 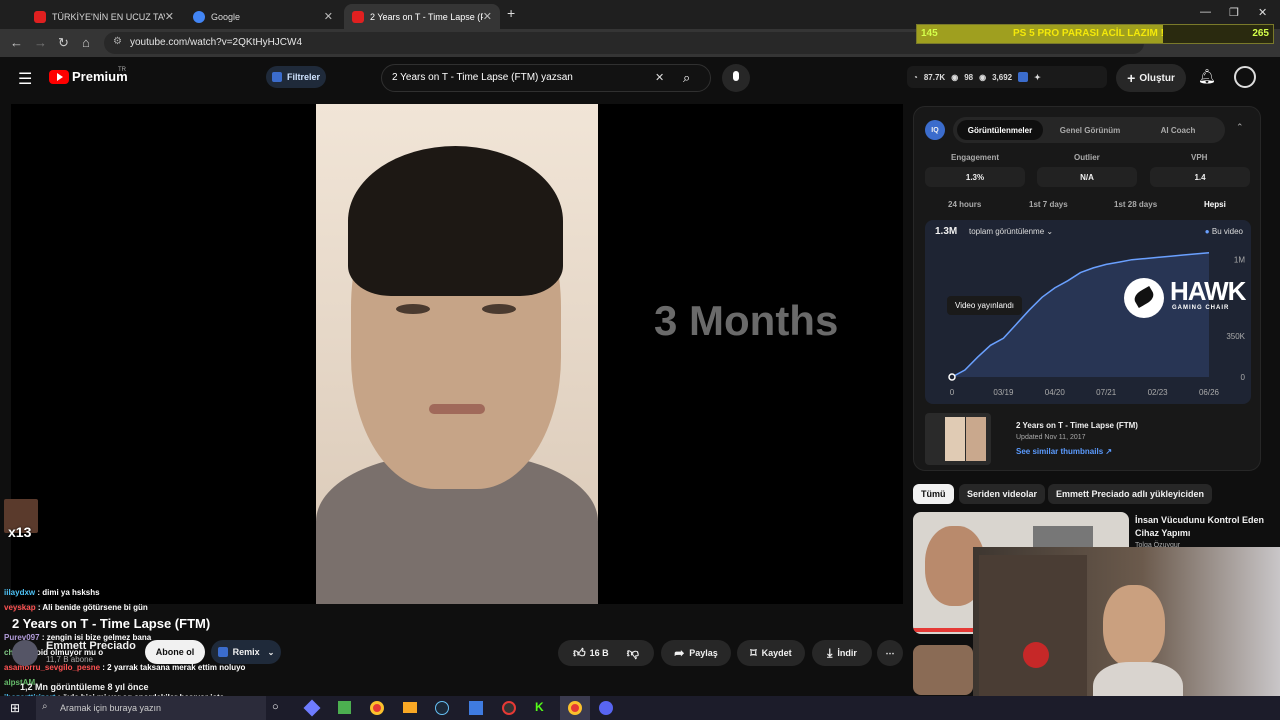 I want to click on windows-start-icon: ⊞, so click(x=15, y=708).